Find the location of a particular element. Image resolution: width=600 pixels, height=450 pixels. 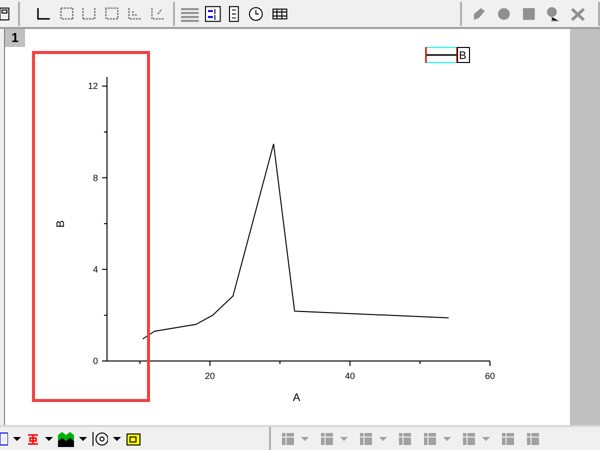

axis-icon is located at coordinates (44, 14).